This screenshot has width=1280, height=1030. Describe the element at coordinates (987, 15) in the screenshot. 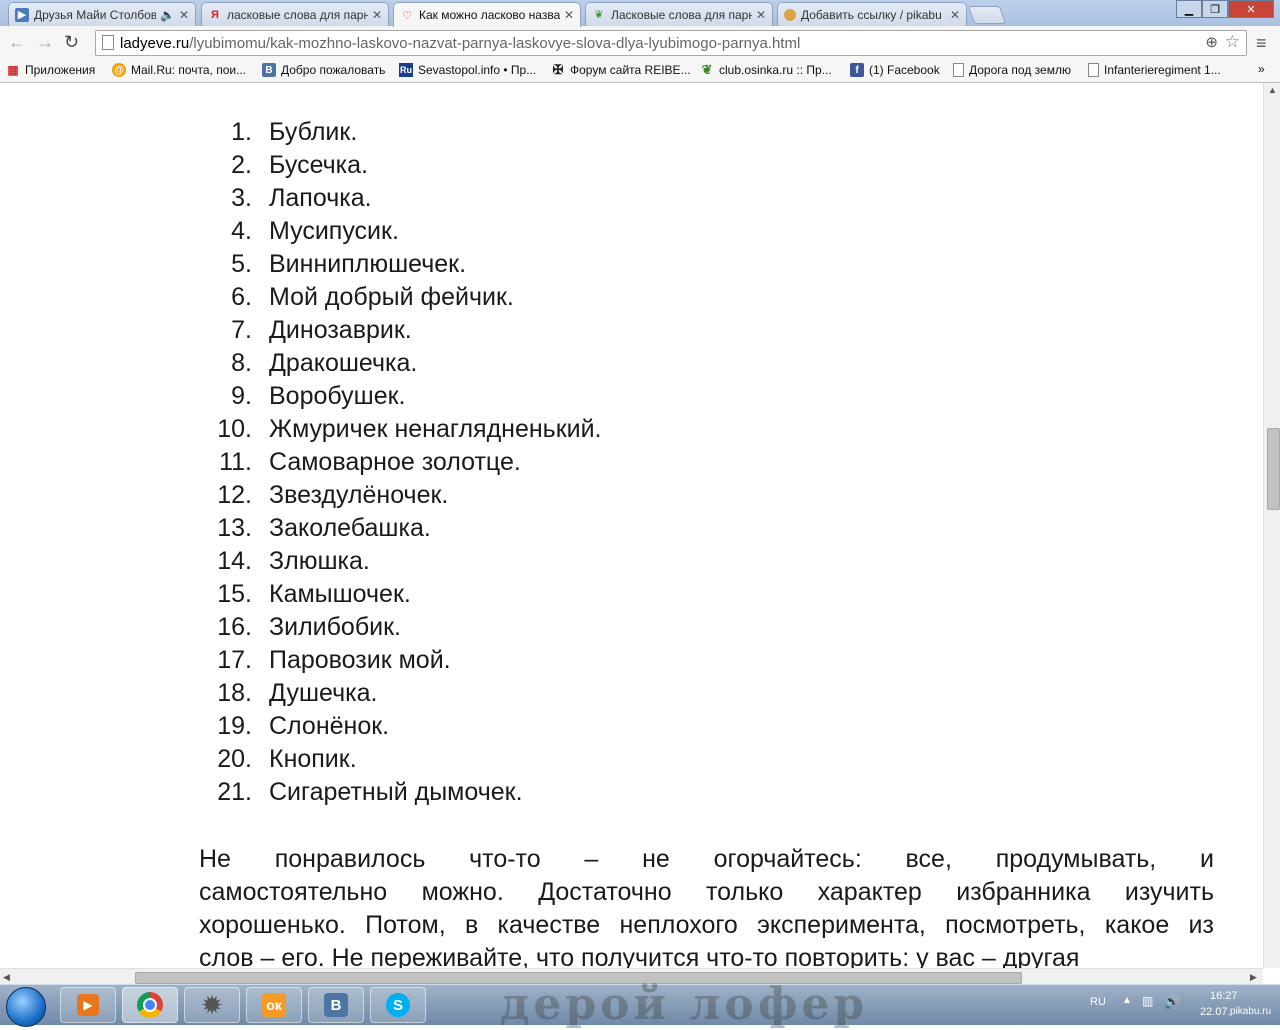

I see `new-tab-button` at that location.